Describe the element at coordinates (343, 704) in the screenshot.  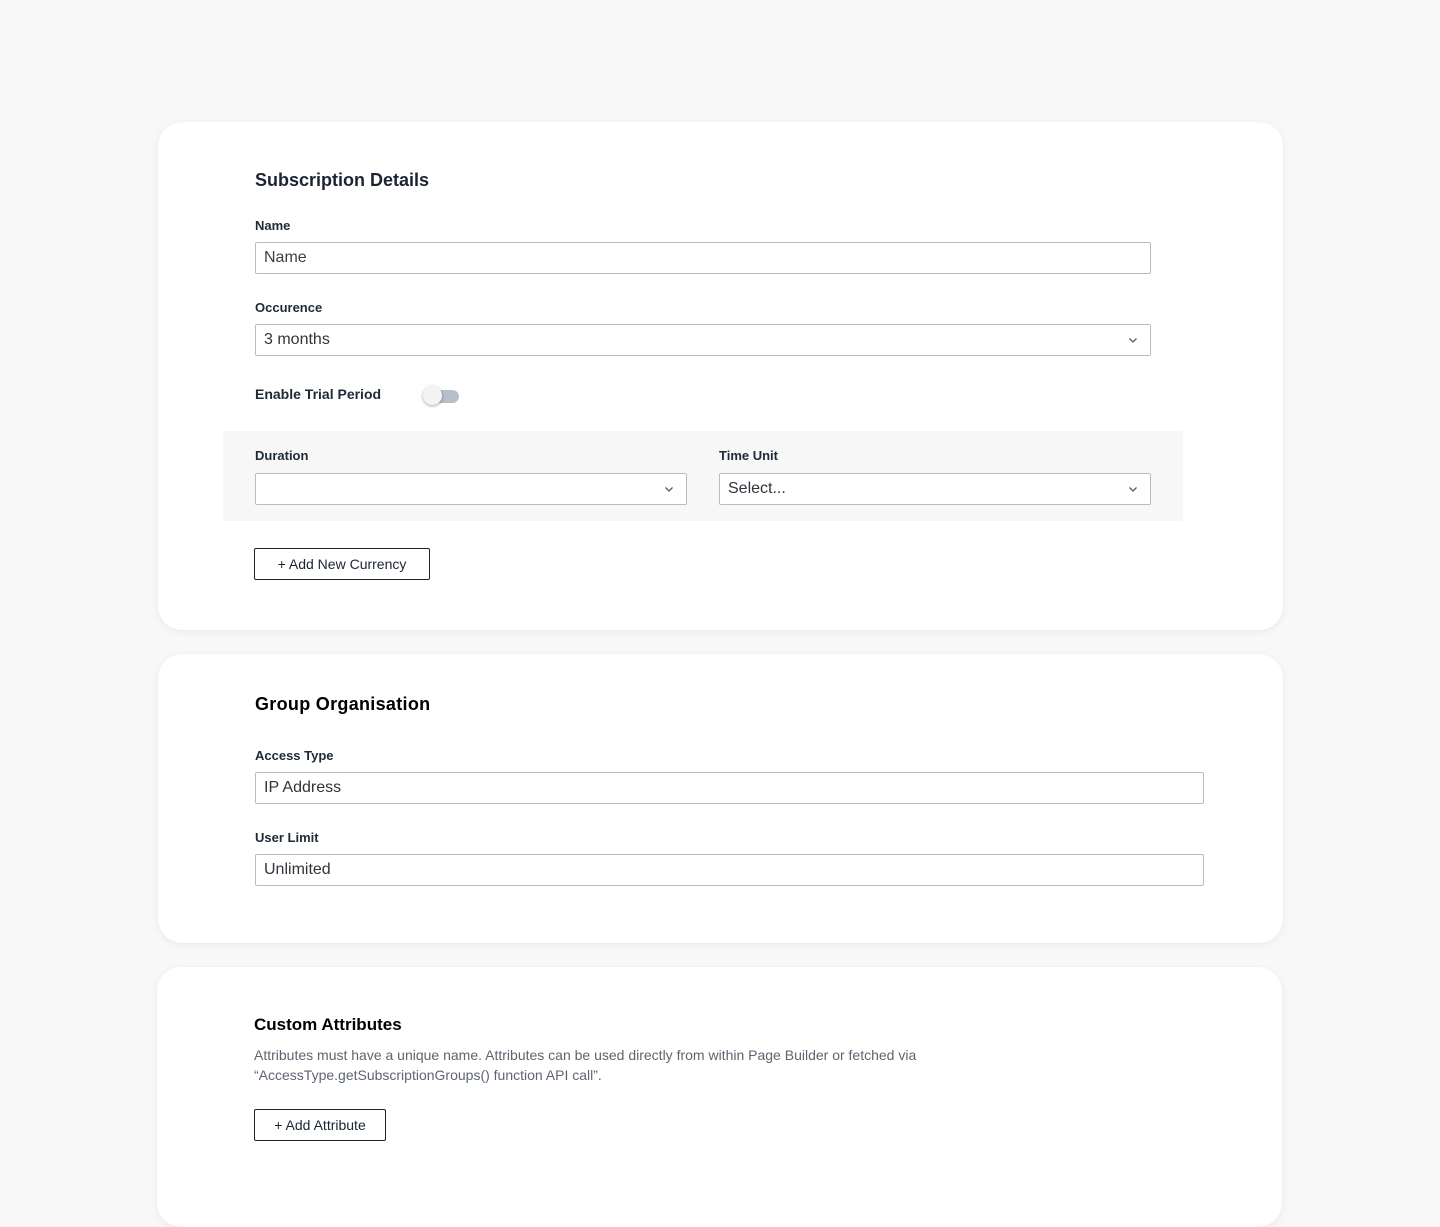
I see `group-organisation-title: Group Organisation` at that location.